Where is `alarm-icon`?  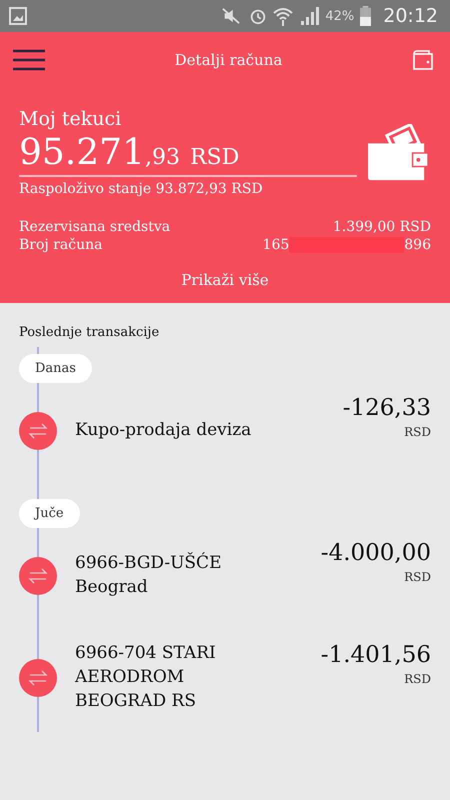 alarm-icon is located at coordinates (258, 16).